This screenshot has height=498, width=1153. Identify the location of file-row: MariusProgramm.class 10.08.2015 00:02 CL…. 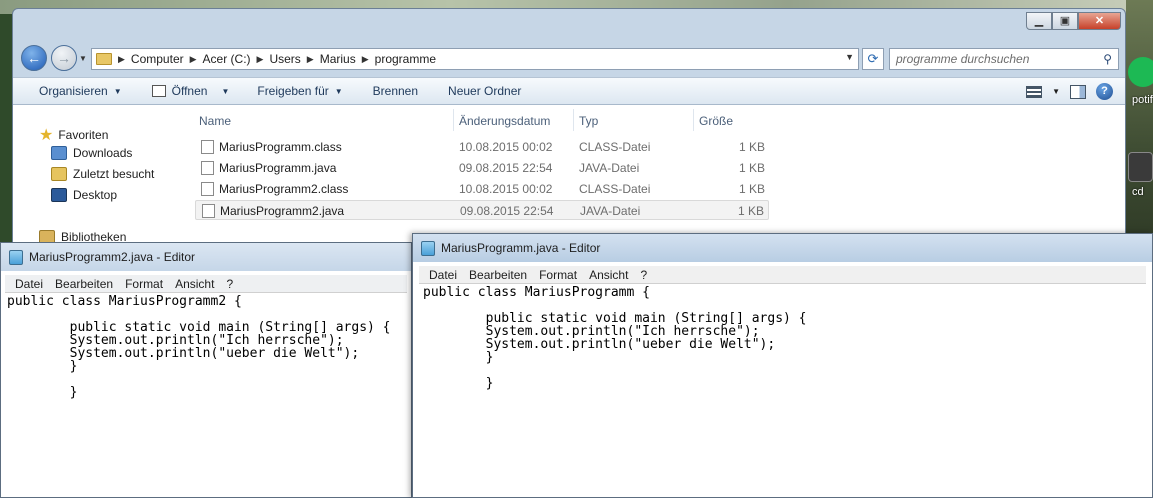
(482, 147).